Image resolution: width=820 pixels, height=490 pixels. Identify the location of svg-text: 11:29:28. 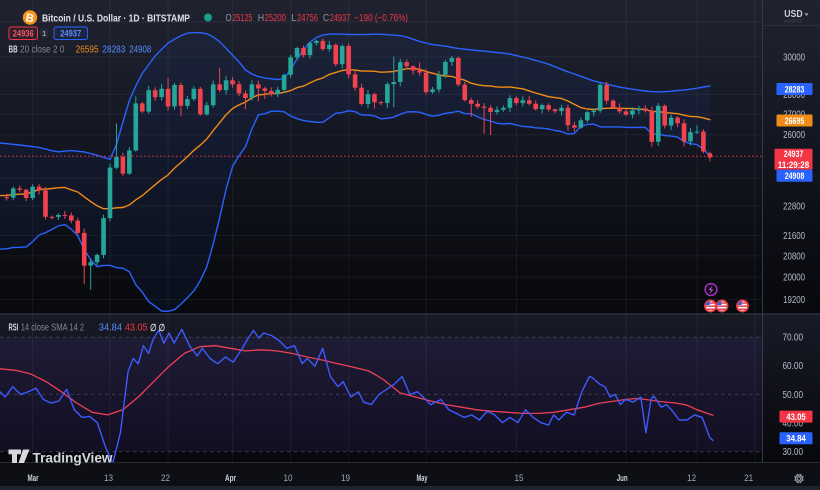
(793, 165).